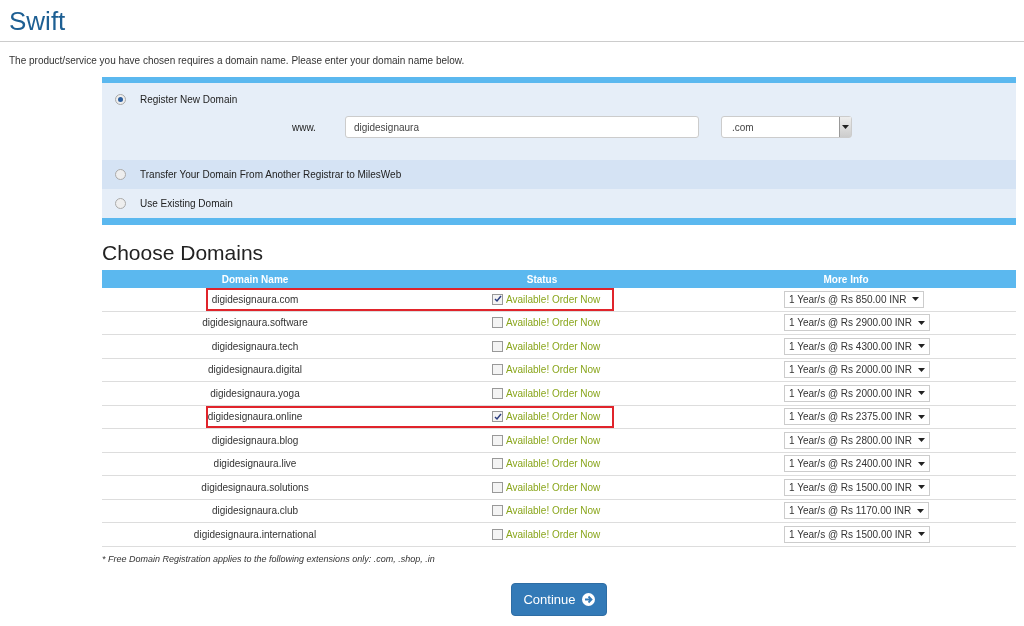 The height and width of the screenshot is (626, 1024). What do you see at coordinates (255, 323) in the screenshot?
I see `domain-name: digidesignaura.software` at bounding box center [255, 323].